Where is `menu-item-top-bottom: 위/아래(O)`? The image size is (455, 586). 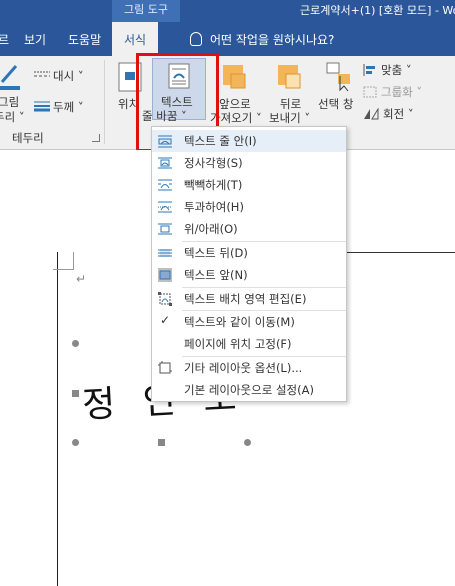
menu-item-top-bottom: 위/아래(O) is located at coordinates (249, 229).